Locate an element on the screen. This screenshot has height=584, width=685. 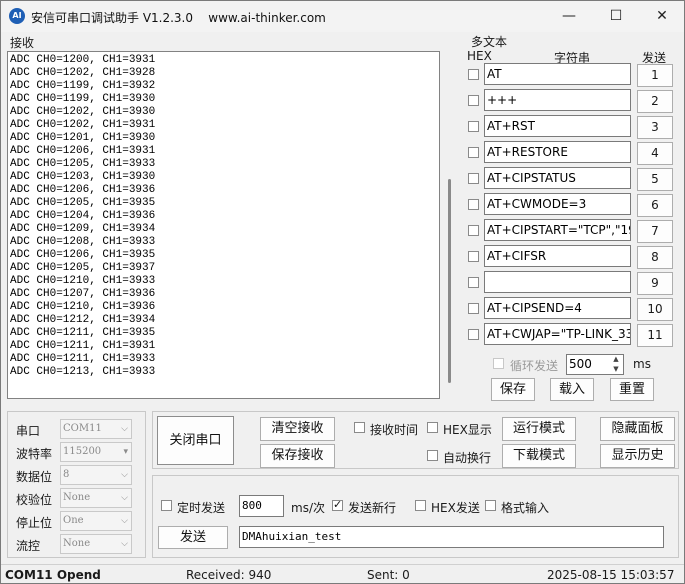
multitext-input-value: AT+CWMODE=3 is located at coordinates (537, 204).